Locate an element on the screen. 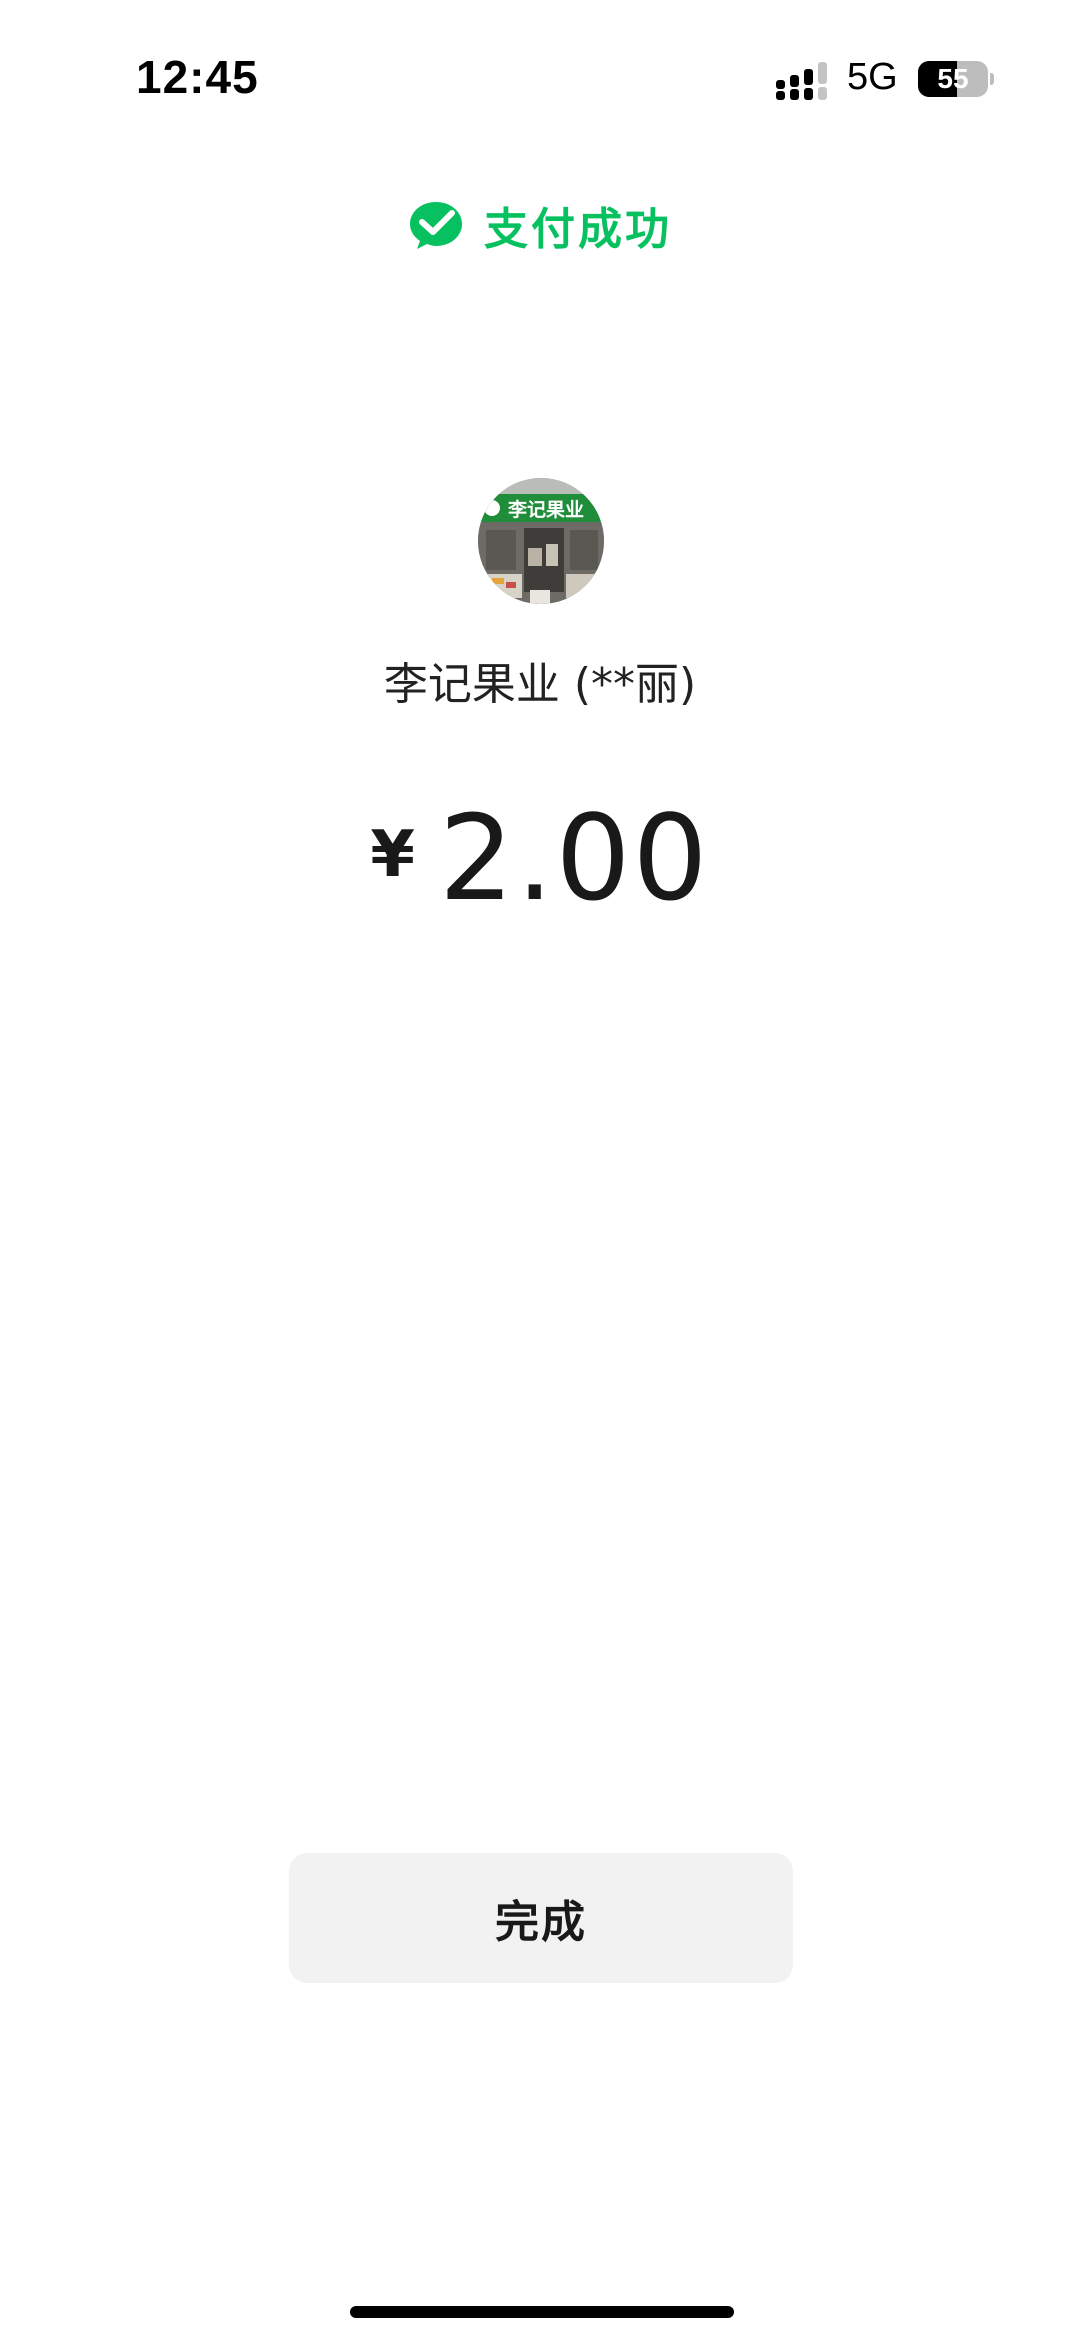 Image resolution: width=1080 pixels, height=2341 pixels. payment-amount: ¥ 2.00 is located at coordinates (540, 863).